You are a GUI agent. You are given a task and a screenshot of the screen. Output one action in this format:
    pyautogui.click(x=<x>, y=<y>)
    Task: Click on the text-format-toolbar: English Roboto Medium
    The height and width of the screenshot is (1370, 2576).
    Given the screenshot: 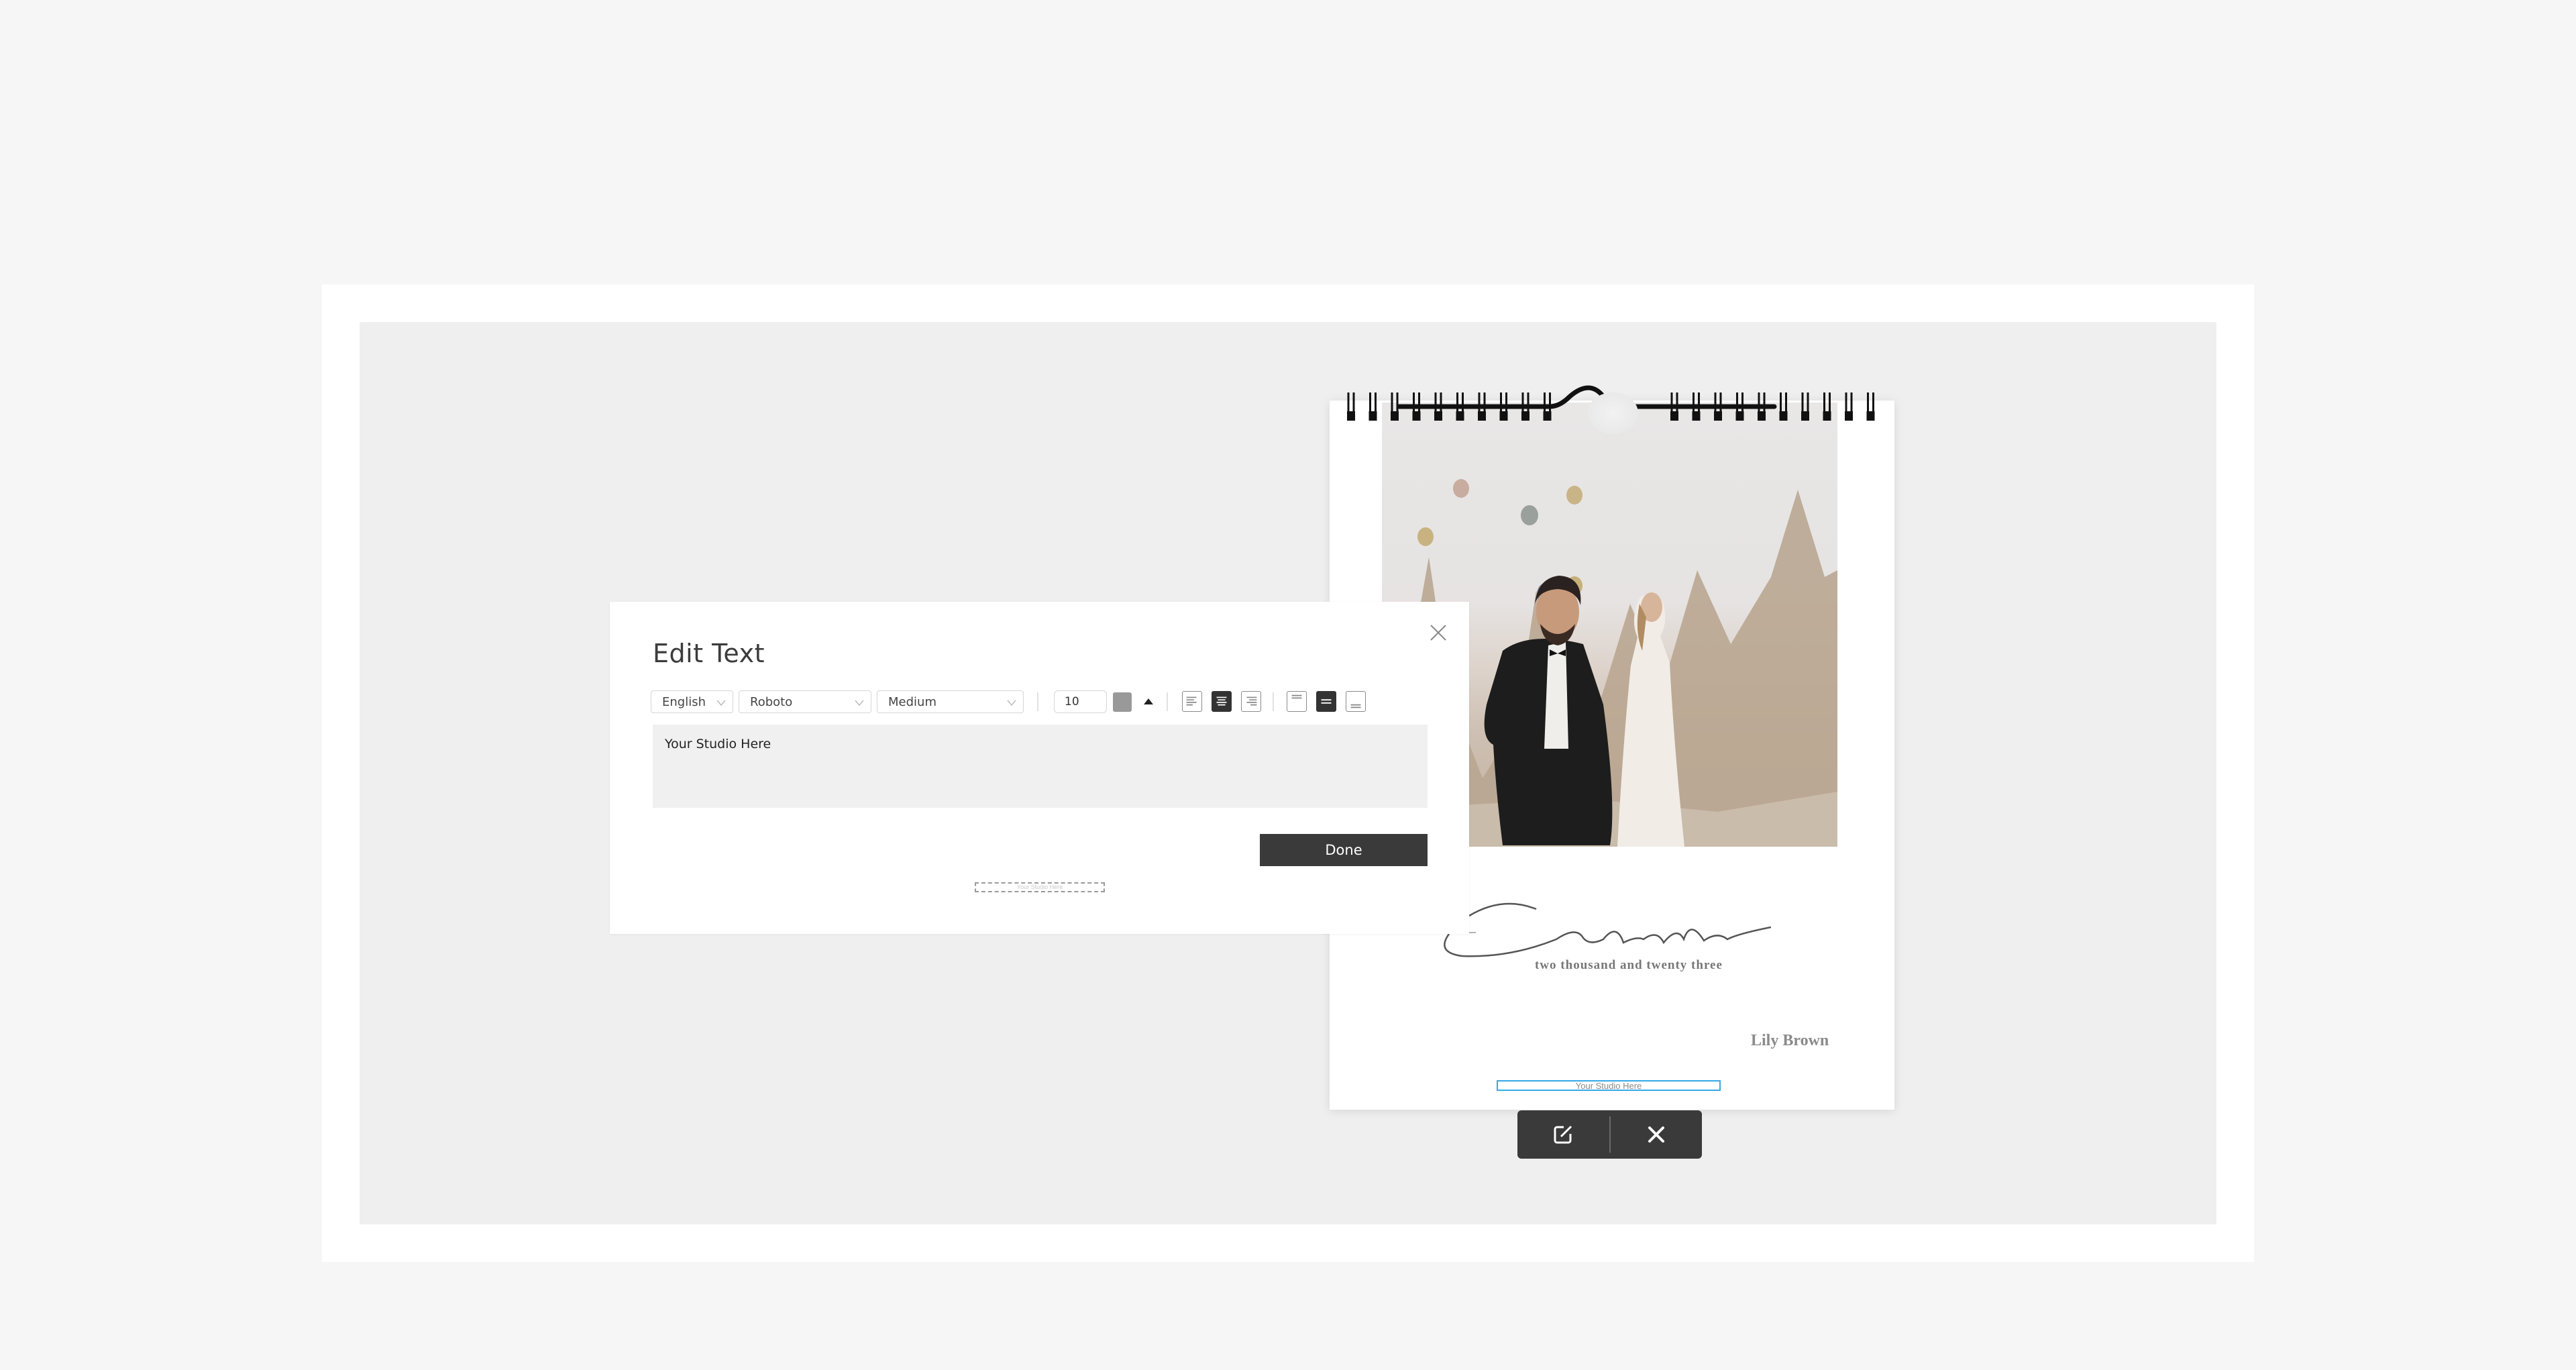 What is the action you would take?
    pyautogui.click(x=1040, y=701)
    